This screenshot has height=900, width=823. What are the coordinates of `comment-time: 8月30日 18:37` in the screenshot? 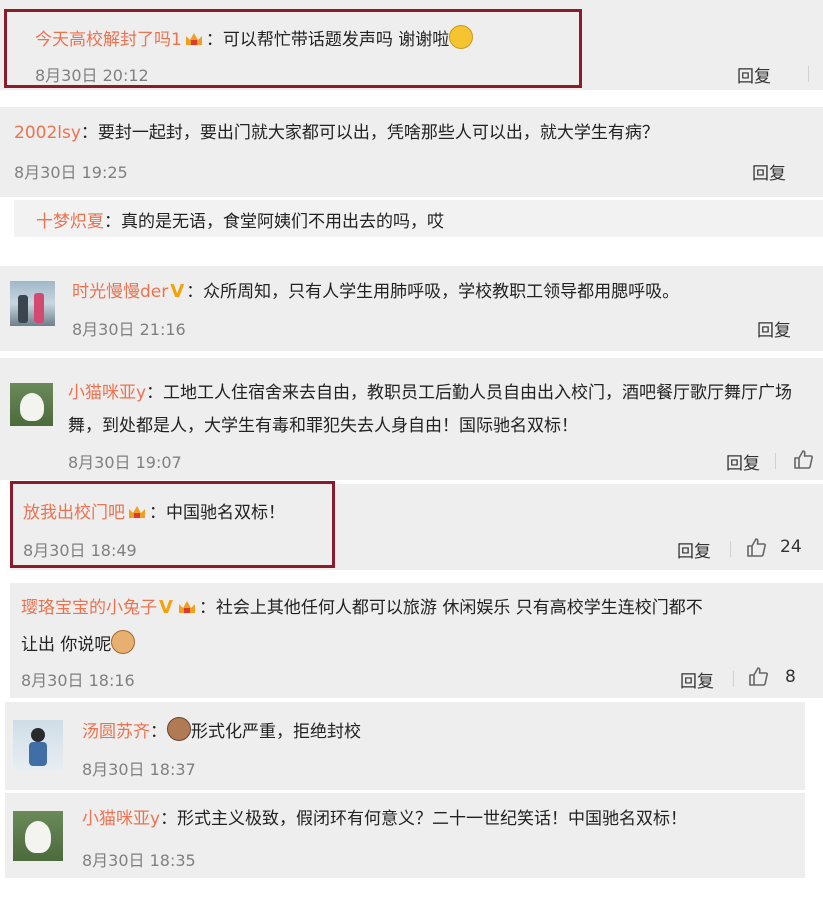 It's located at (139, 769).